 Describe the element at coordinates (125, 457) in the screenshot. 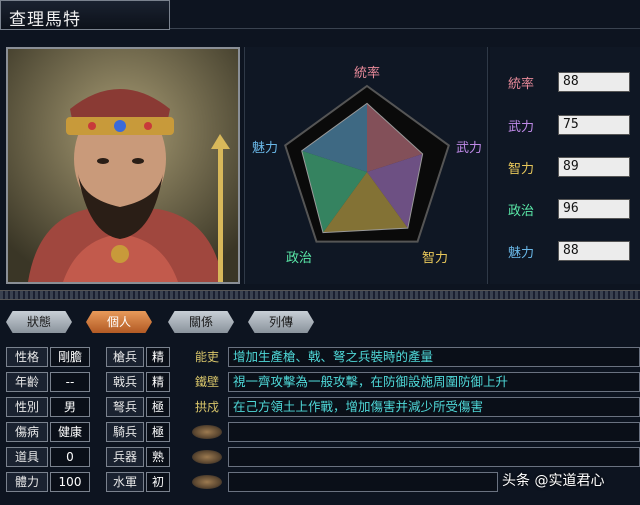

I see `troop-label: 兵器` at that location.